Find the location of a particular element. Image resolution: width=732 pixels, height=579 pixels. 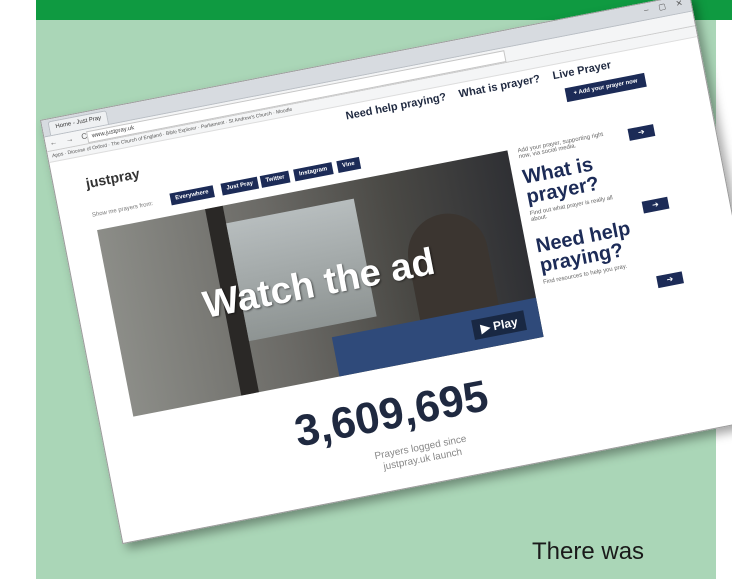

caption-text: There was is located at coordinates (588, 551).